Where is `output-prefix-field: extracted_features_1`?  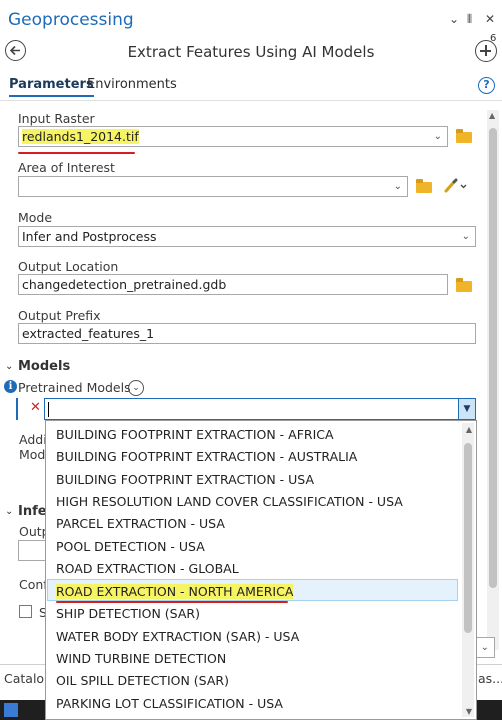
output-prefix-field: extracted_features_1 is located at coordinates (247, 333).